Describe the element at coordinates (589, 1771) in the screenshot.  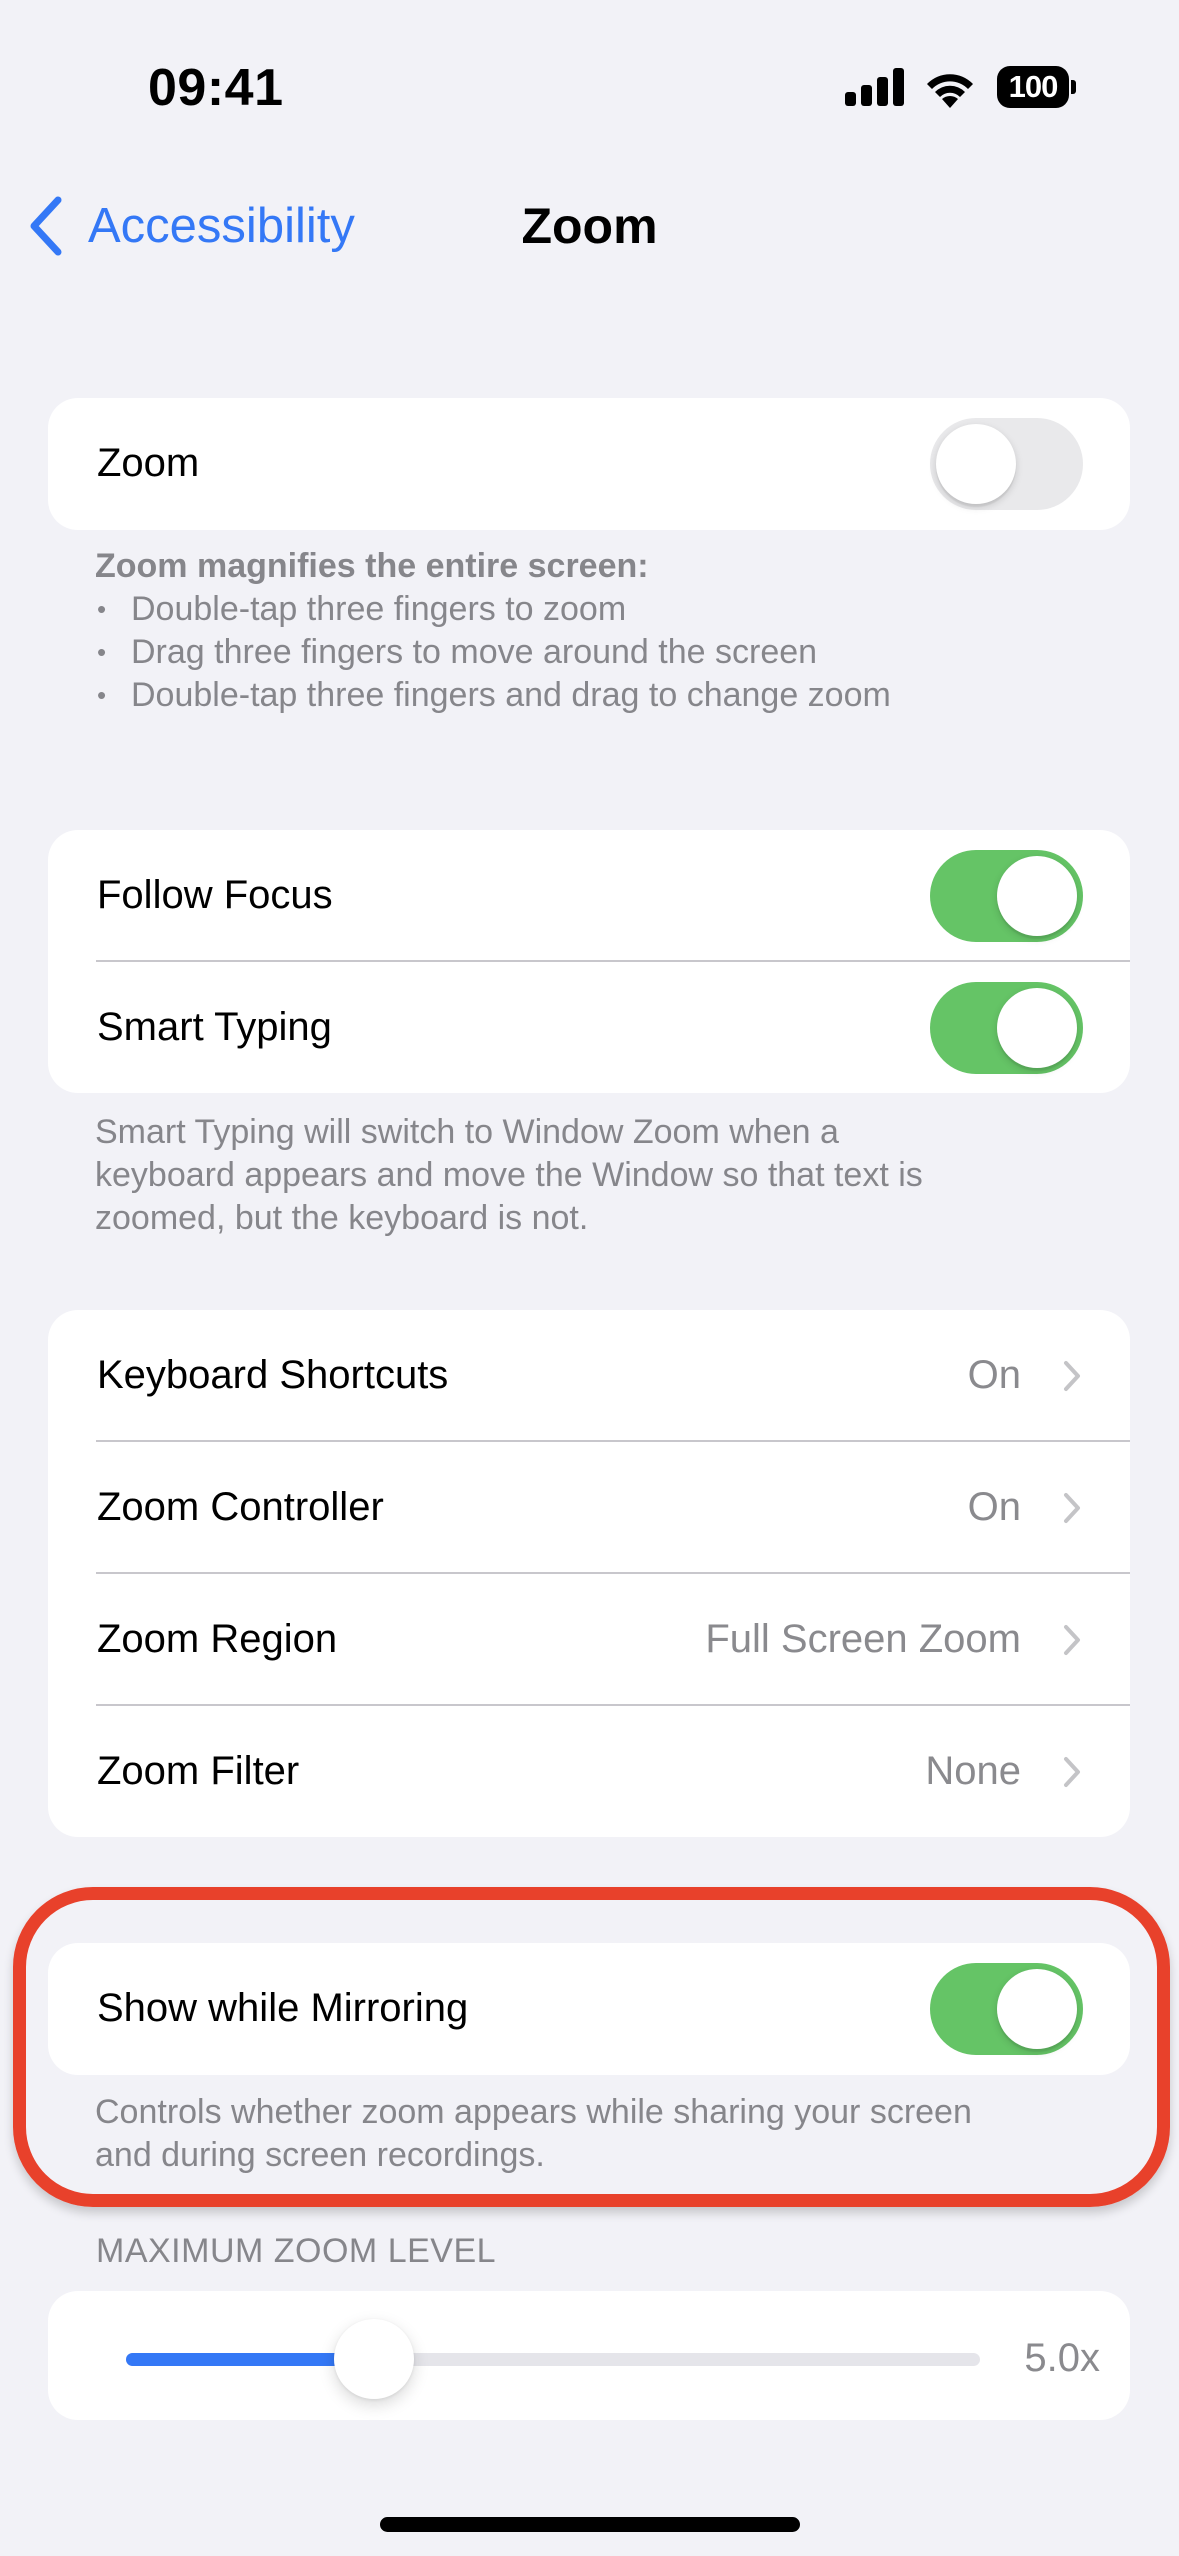
I see `zoom-filter-row: Zoom Filter None` at that location.